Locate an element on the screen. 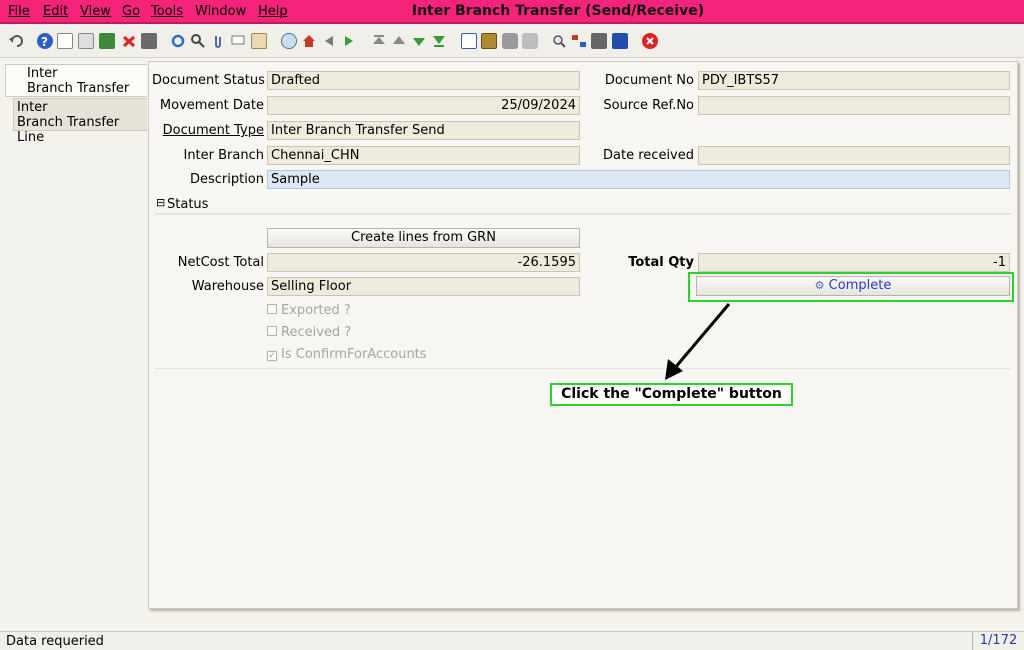  status-message: Data requeried is located at coordinates (55, 641).